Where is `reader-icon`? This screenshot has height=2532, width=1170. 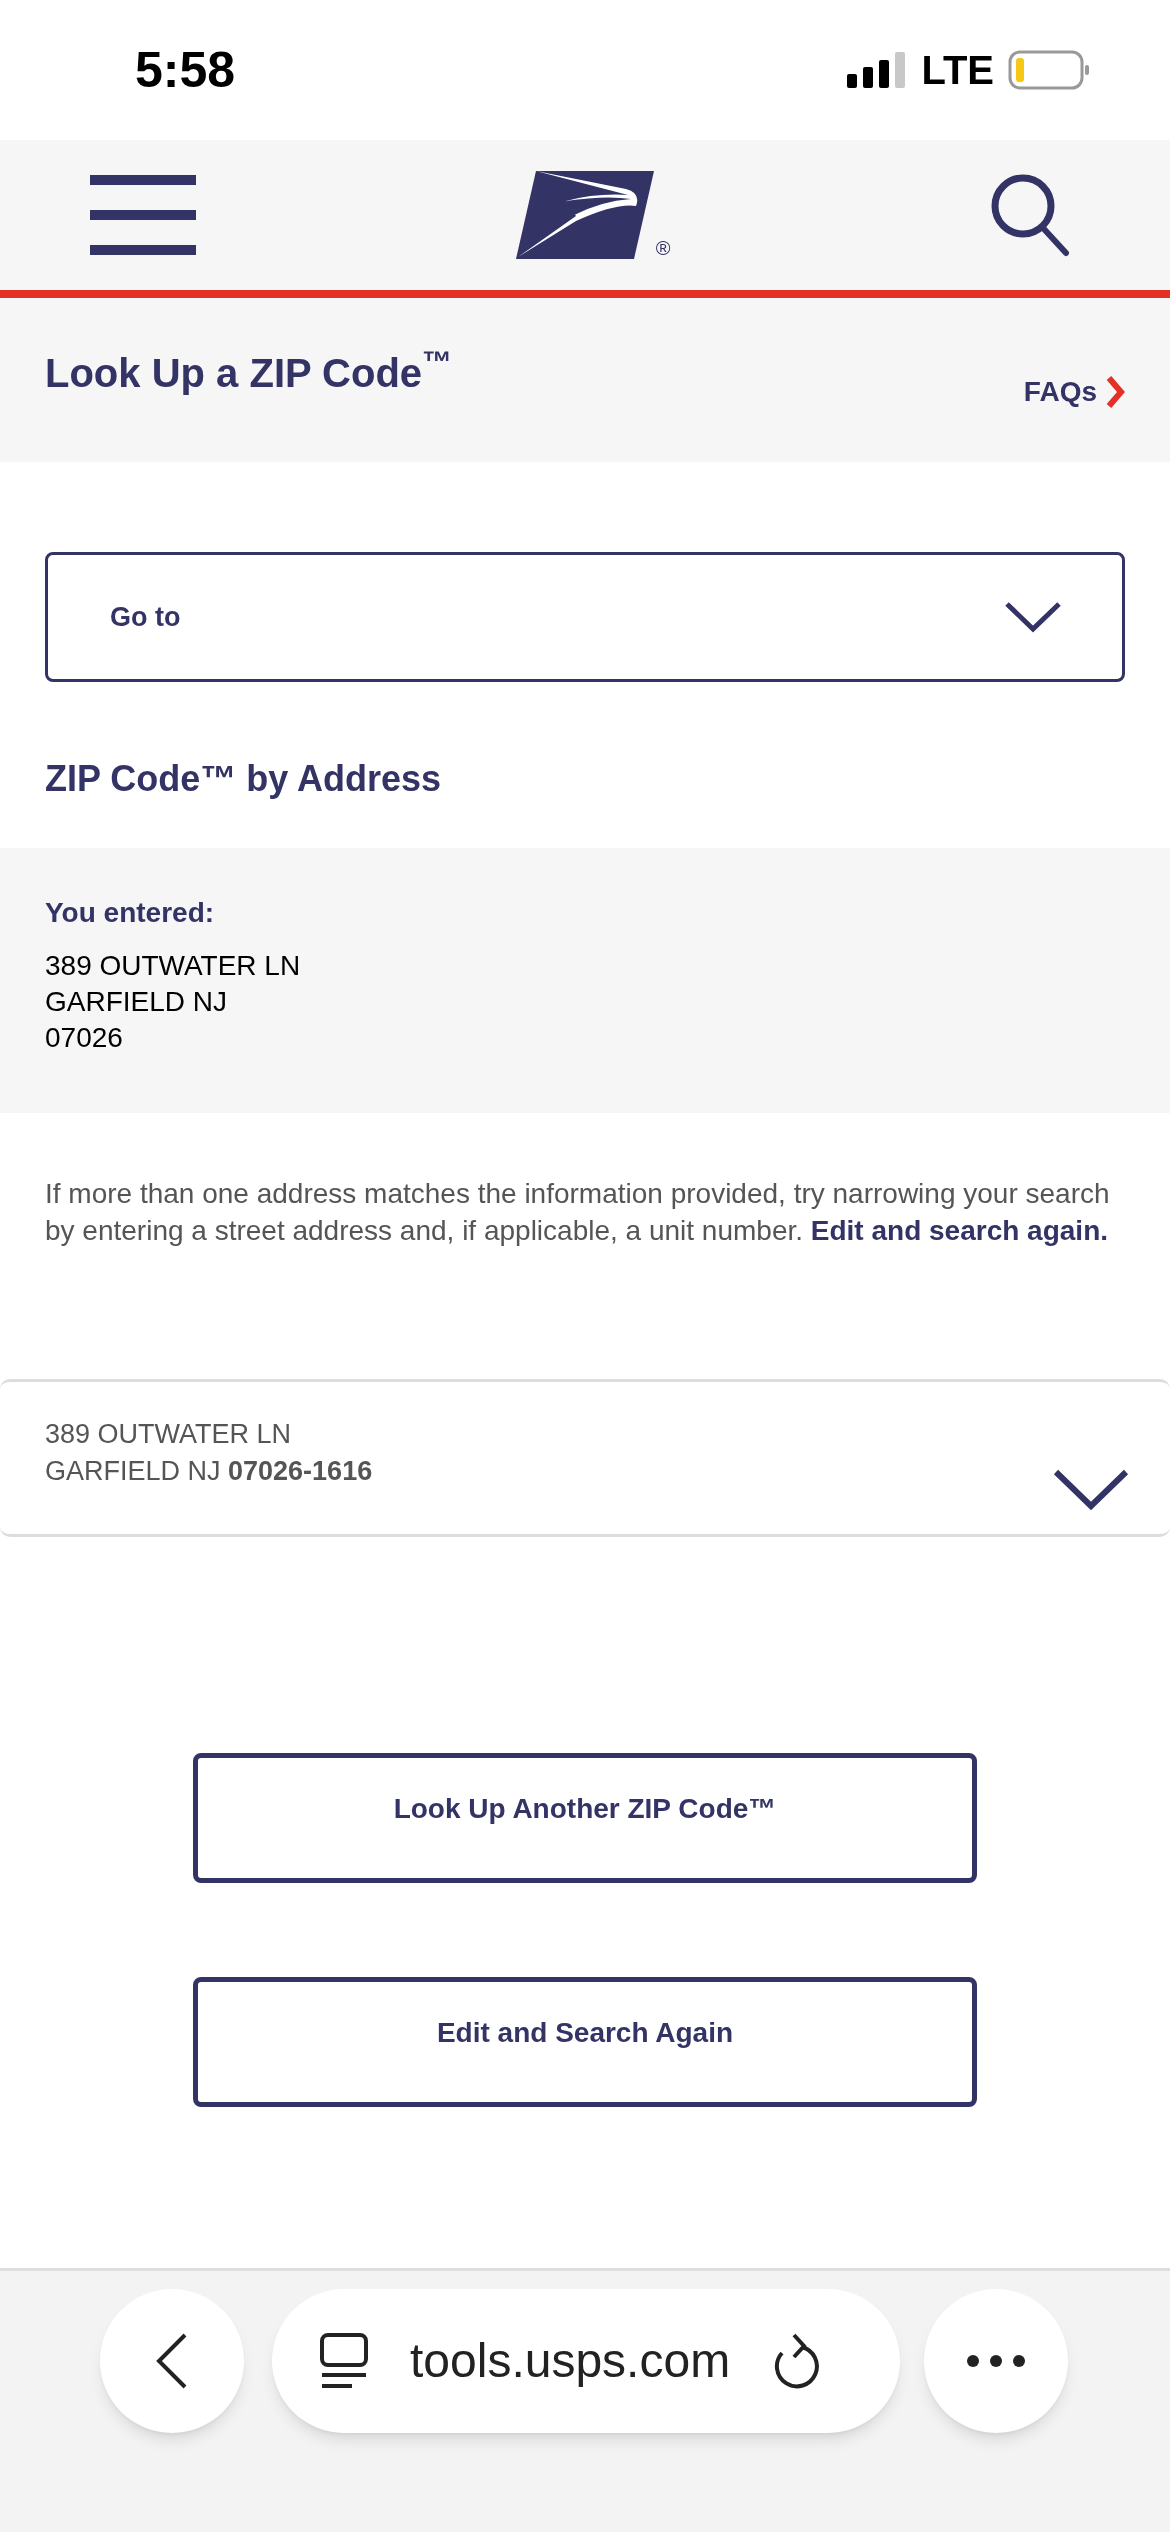
reader-icon is located at coordinates (344, 2361).